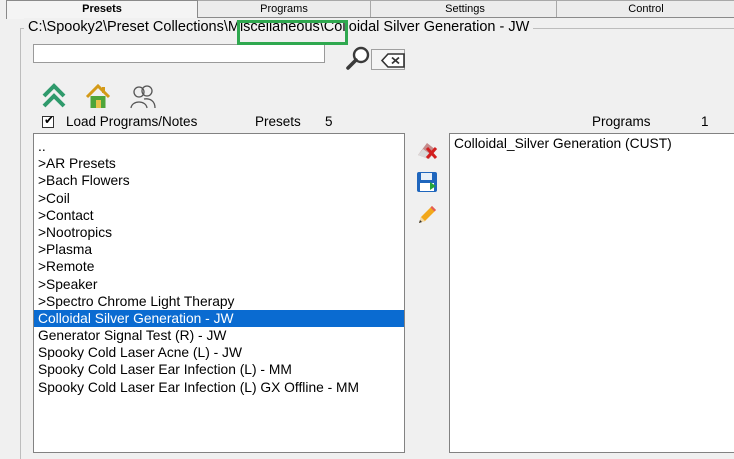  Describe the element at coordinates (284, 8) in the screenshot. I see `tab-programs: Programs` at that location.